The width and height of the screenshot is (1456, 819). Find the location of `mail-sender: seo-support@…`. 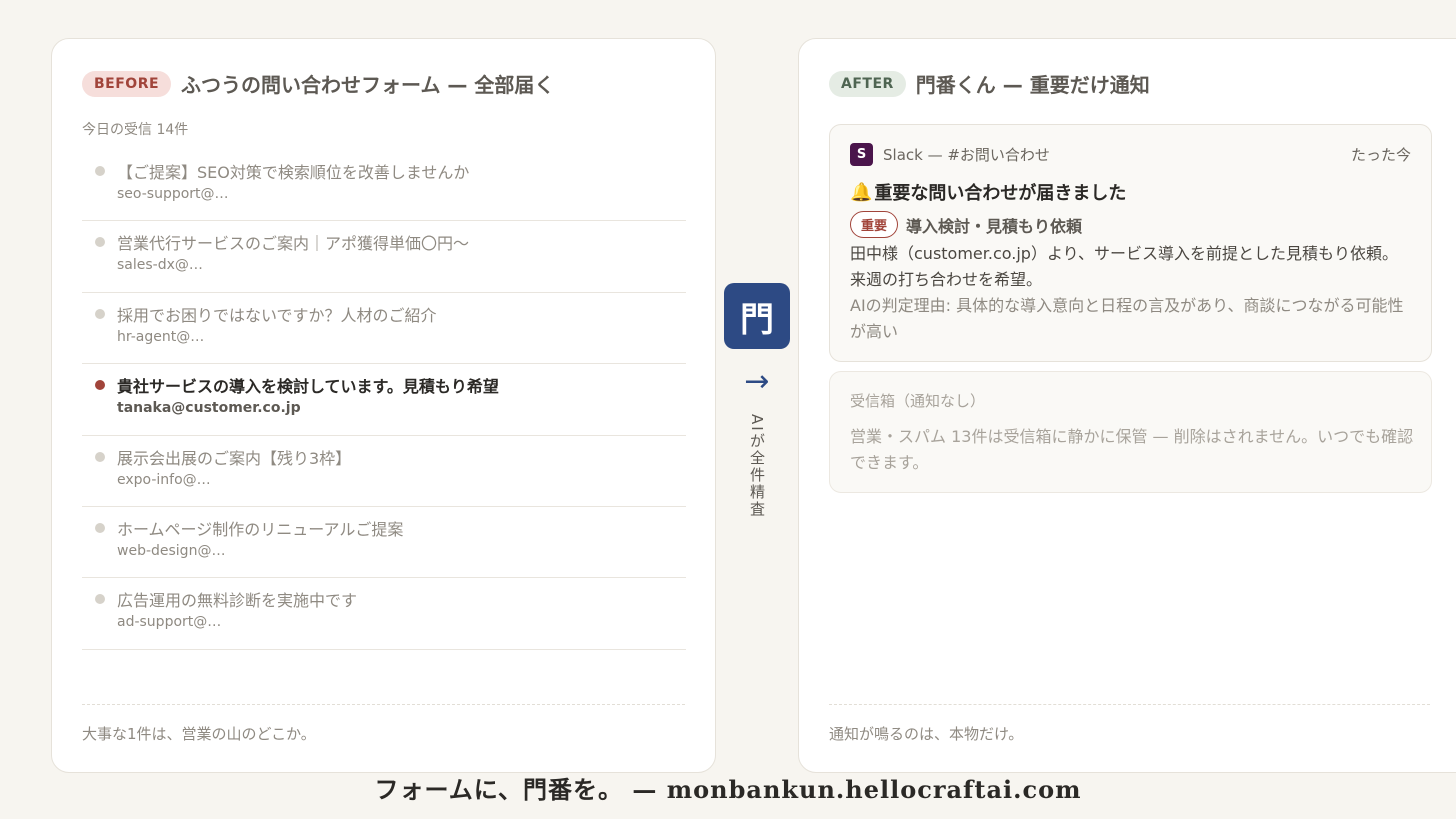

mail-sender: seo-support@… is located at coordinates (173, 194).